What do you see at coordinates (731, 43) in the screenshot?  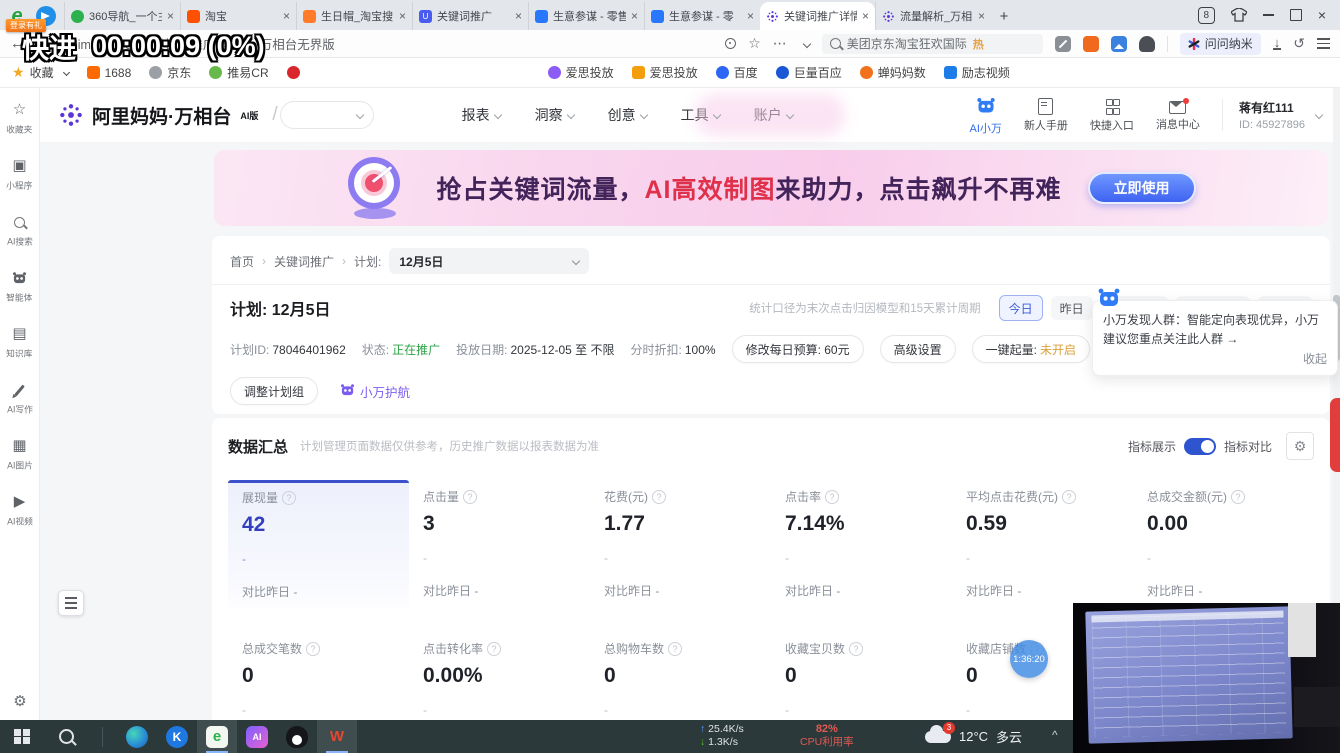 I see `location-icon` at bounding box center [731, 43].